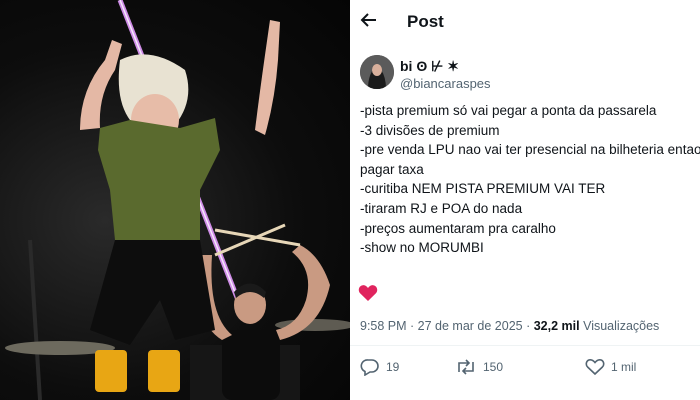 Image resolution: width=700 pixels, height=400 pixels. Describe the element at coordinates (393, 367) in the screenshot. I see `reply-count: 19` at that location.